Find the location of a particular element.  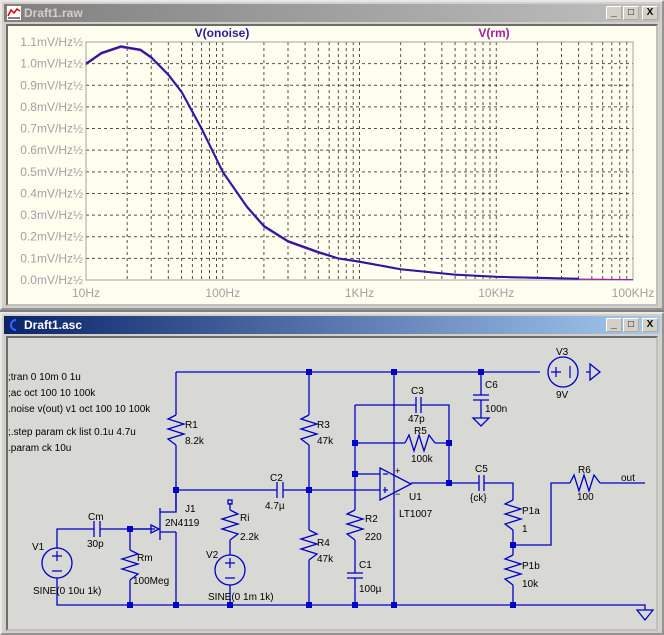

y-tick-label: 0.0mV/Hz½ is located at coordinates (51, 280).